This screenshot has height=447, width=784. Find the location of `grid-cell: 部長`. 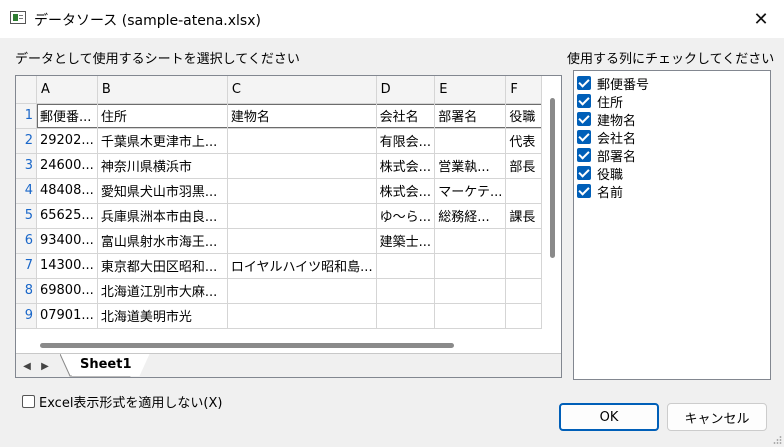

grid-cell: 部長 is located at coordinates (523, 166).